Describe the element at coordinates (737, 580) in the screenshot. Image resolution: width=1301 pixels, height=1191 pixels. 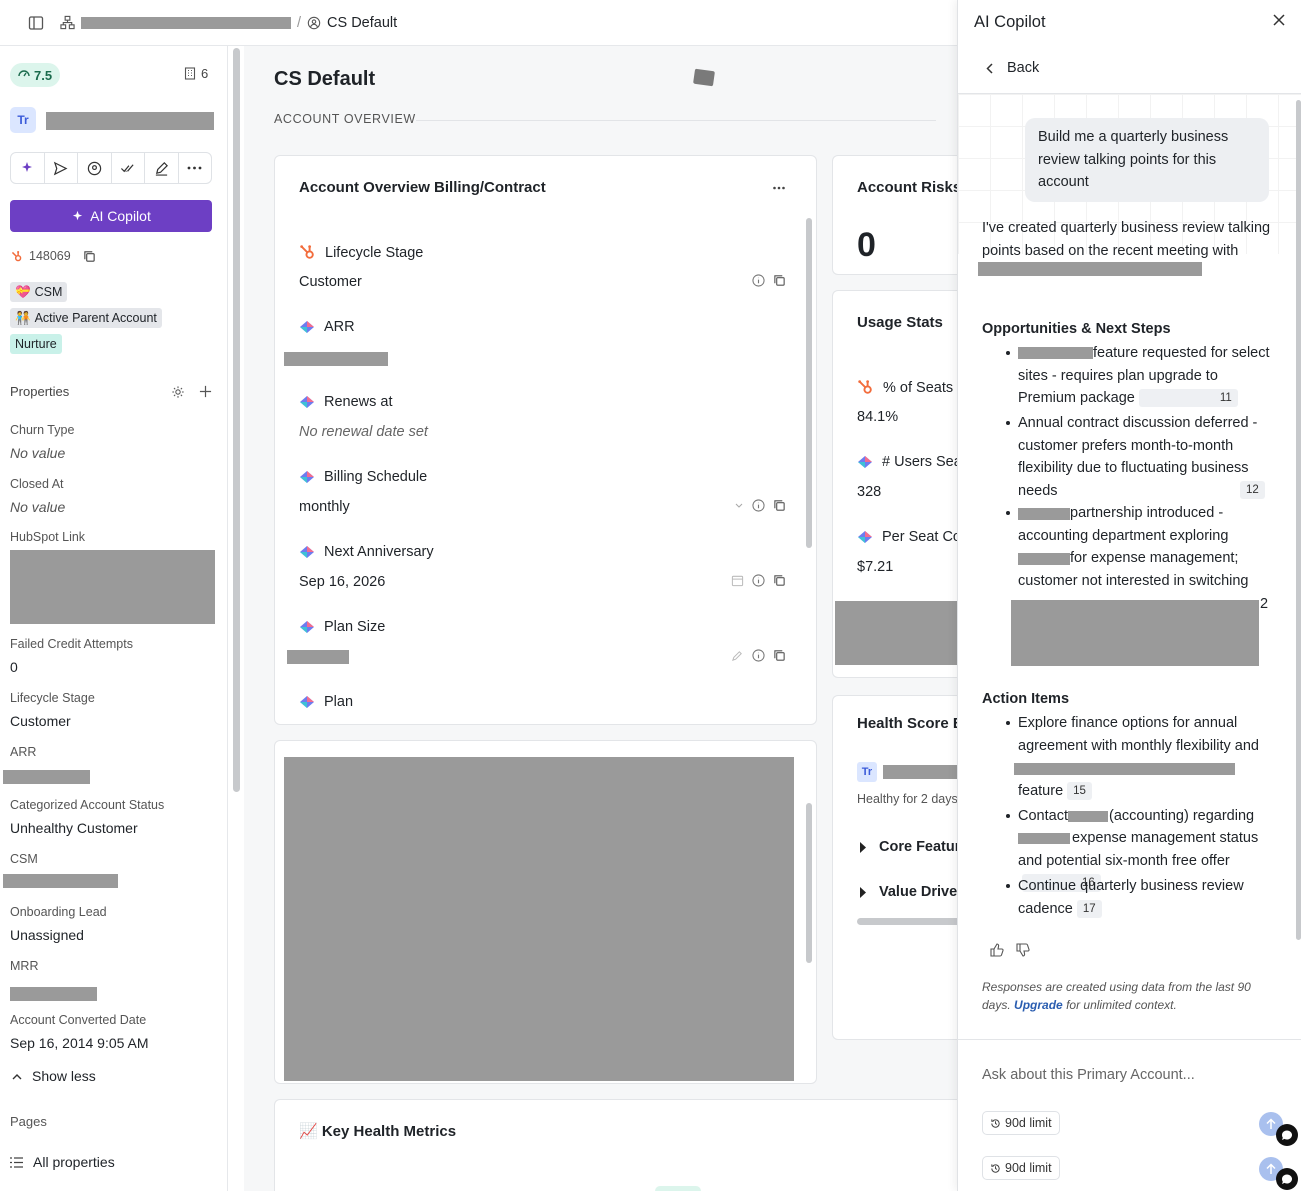
I see `calendar-icon` at that location.